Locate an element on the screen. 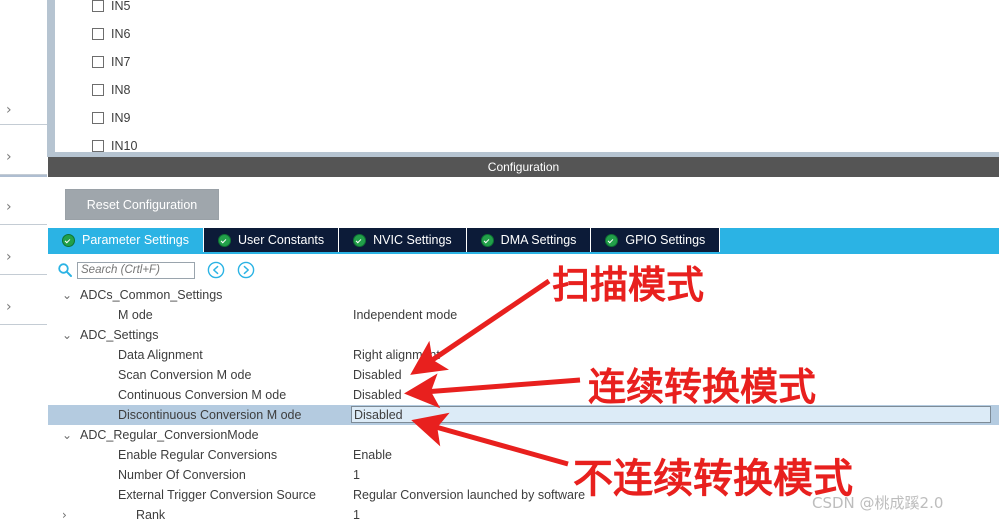 The image size is (999, 525). circle-right-arrow-icon is located at coordinates (246, 270).